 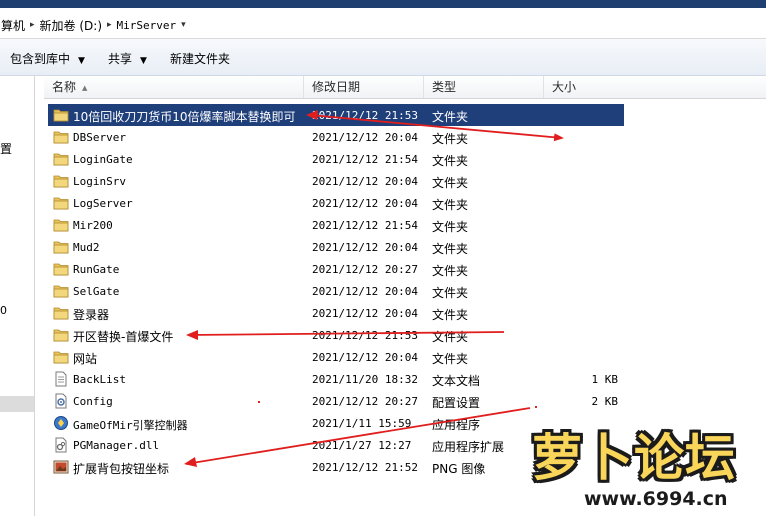 I want to click on file-type: 应用程序扩展, so click(x=468, y=447).